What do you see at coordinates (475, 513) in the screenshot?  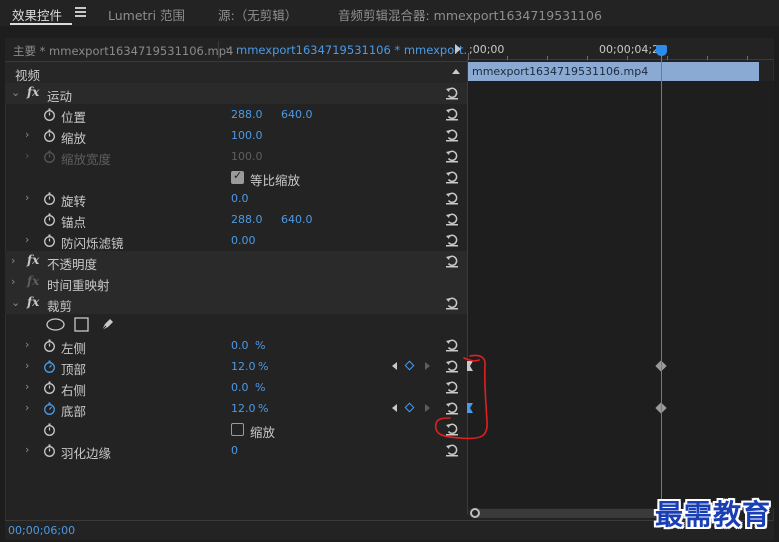 I see `scrollbar-handle` at bounding box center [475, 513].